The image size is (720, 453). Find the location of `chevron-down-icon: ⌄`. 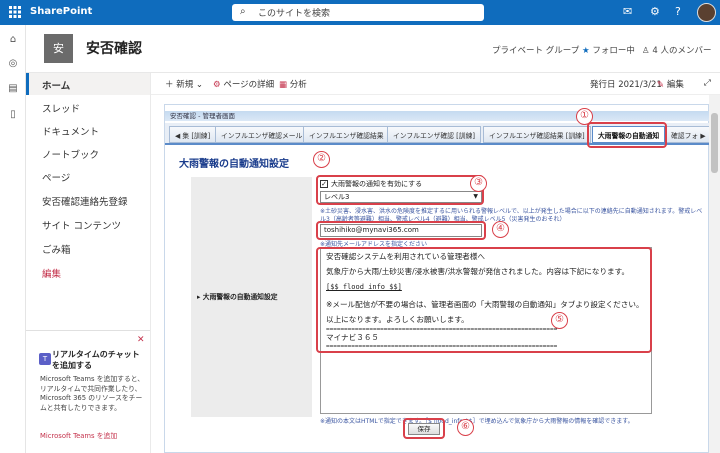

chevron-down-icon: ⌄ is located at coordinates (199, 85).